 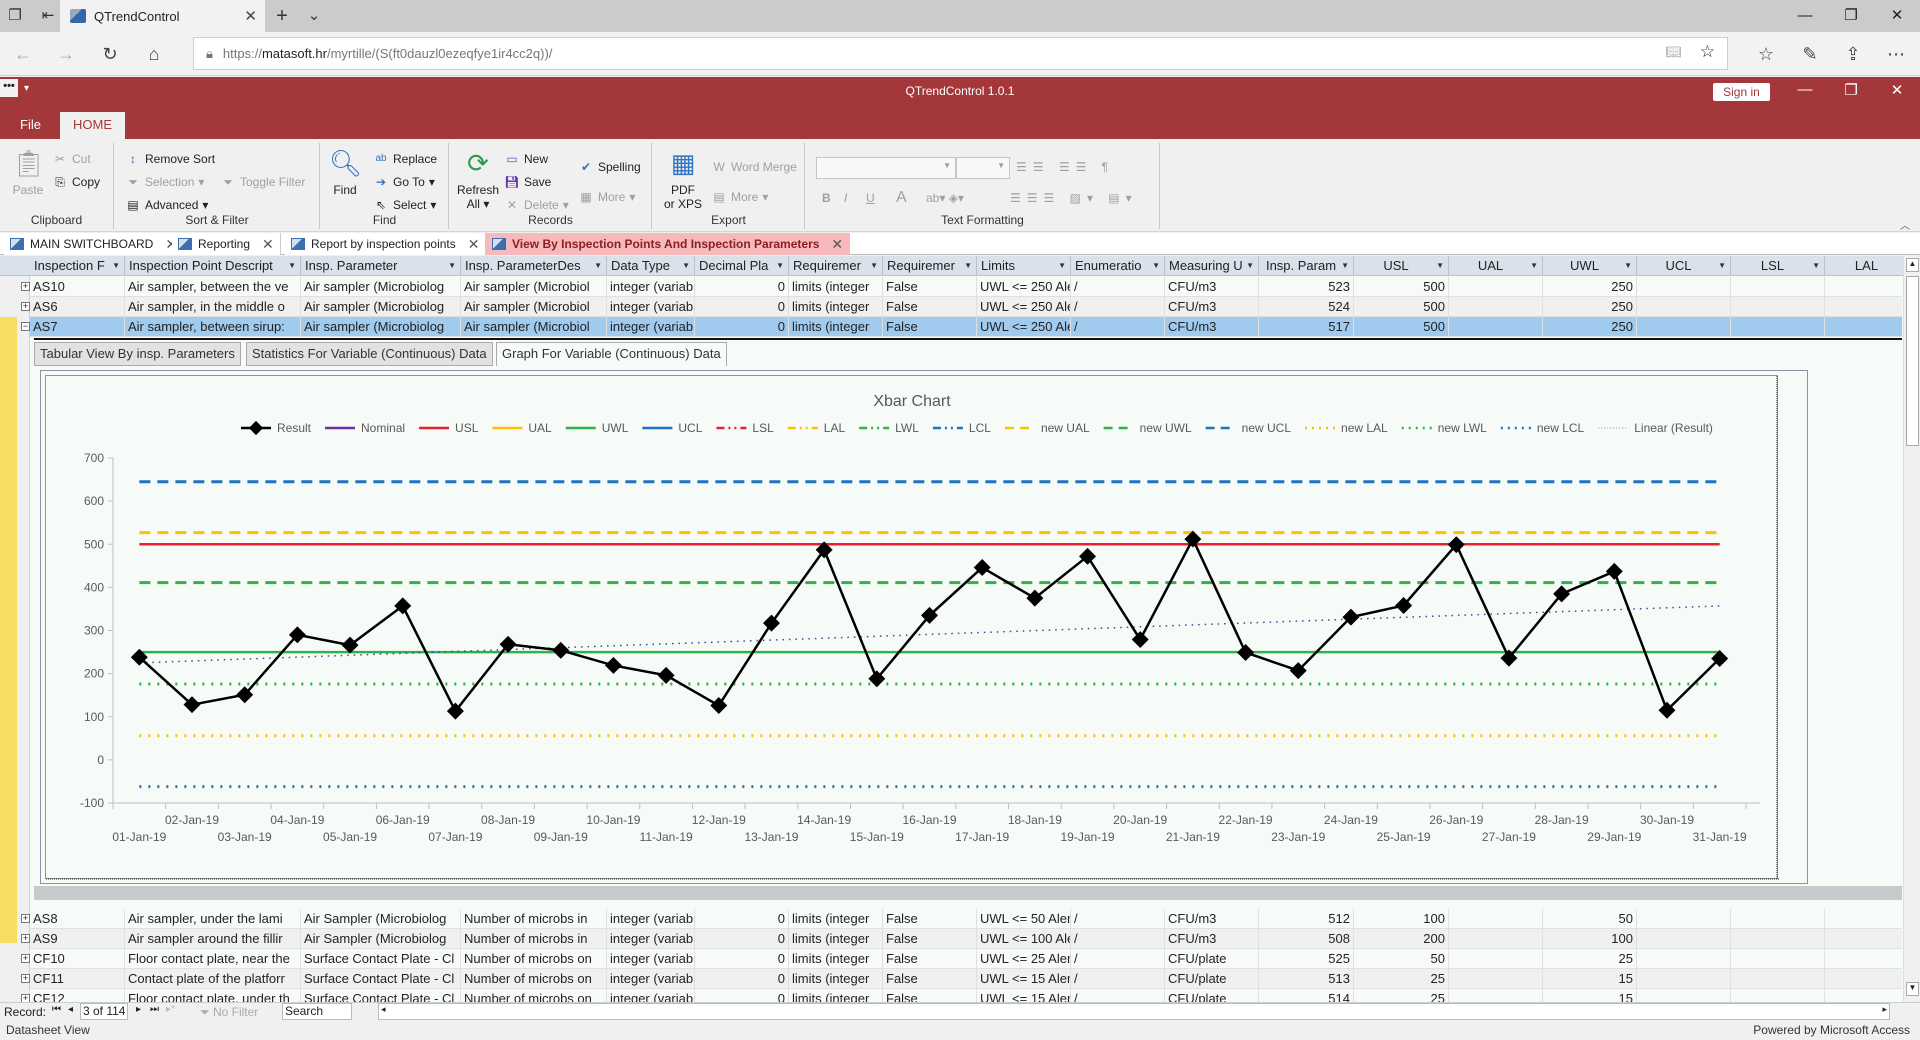 What do you see at coordinates (1810, 54) in the screenshot?
I see `notes-icon: ✎` at bounding box center [1810, 54].